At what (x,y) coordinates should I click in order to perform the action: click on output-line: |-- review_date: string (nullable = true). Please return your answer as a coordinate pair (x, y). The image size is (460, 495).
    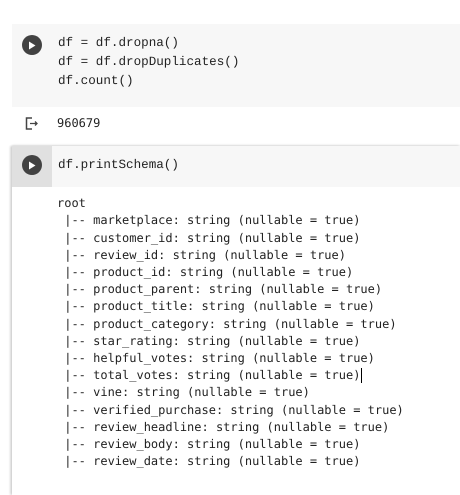
    Looking at the image, I should click on (211, 461).